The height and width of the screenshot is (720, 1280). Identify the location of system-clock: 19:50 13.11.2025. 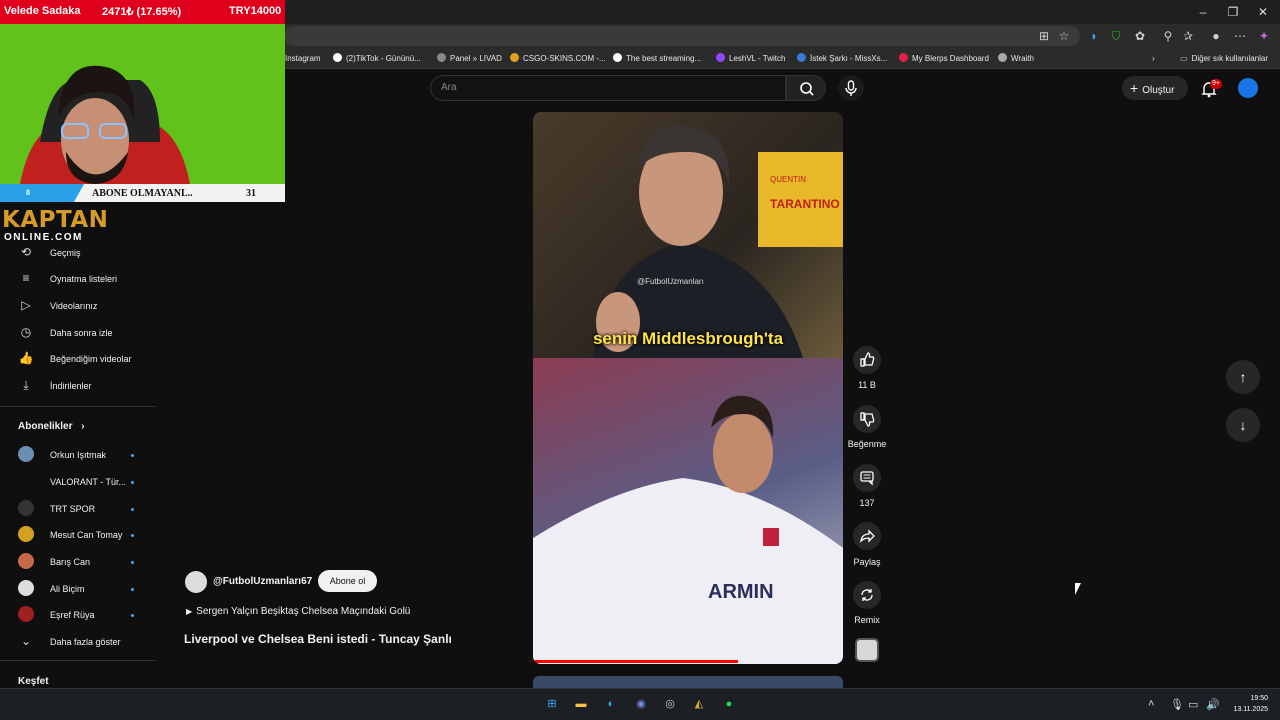
(1248, 704).